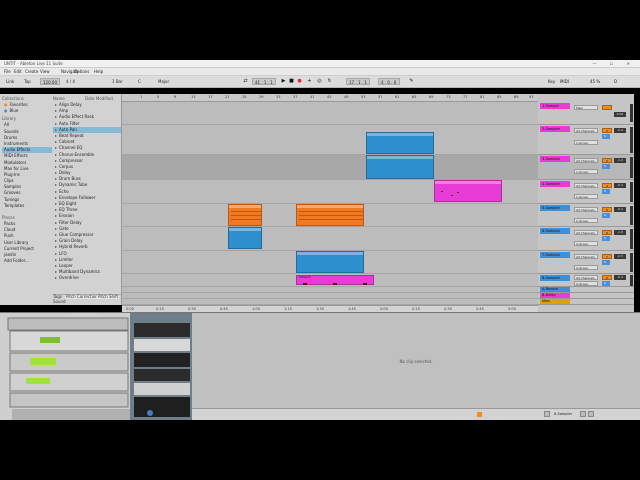  What do you see at coordinates (329, 81) in the screenshot?
I see `loop-icon: ↻` at bounding box center [329, 81].